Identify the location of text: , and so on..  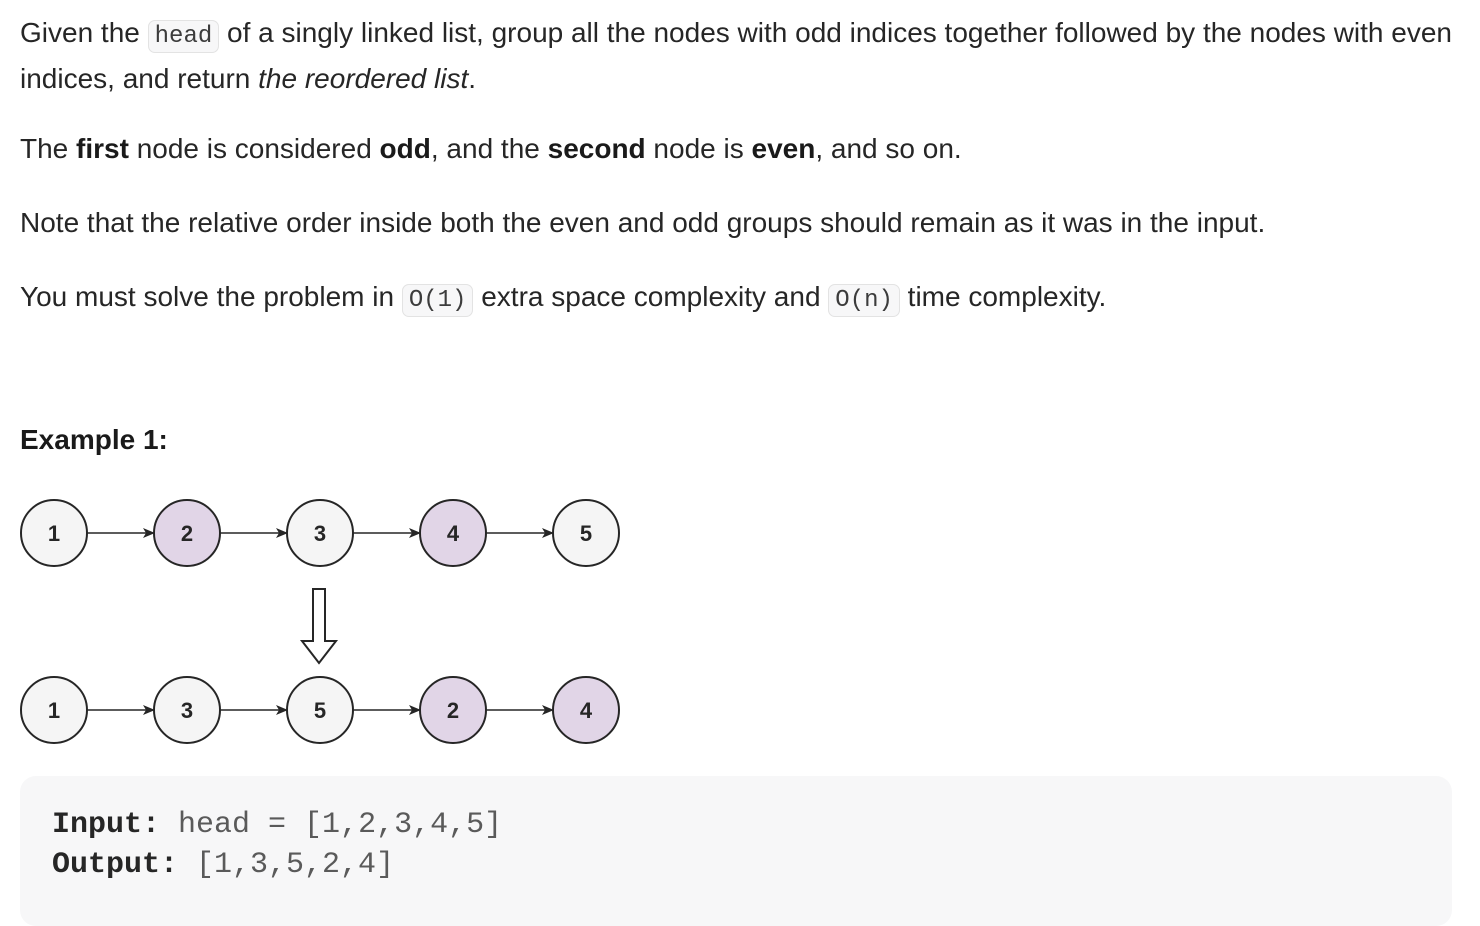
(888, 148).